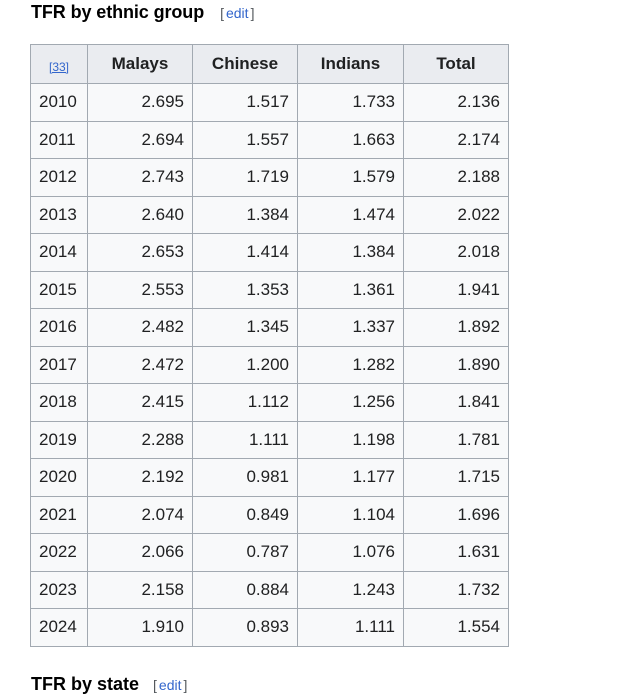 The image size is (619, 695). I want to click on edit-link: edit, so click(237, 13).